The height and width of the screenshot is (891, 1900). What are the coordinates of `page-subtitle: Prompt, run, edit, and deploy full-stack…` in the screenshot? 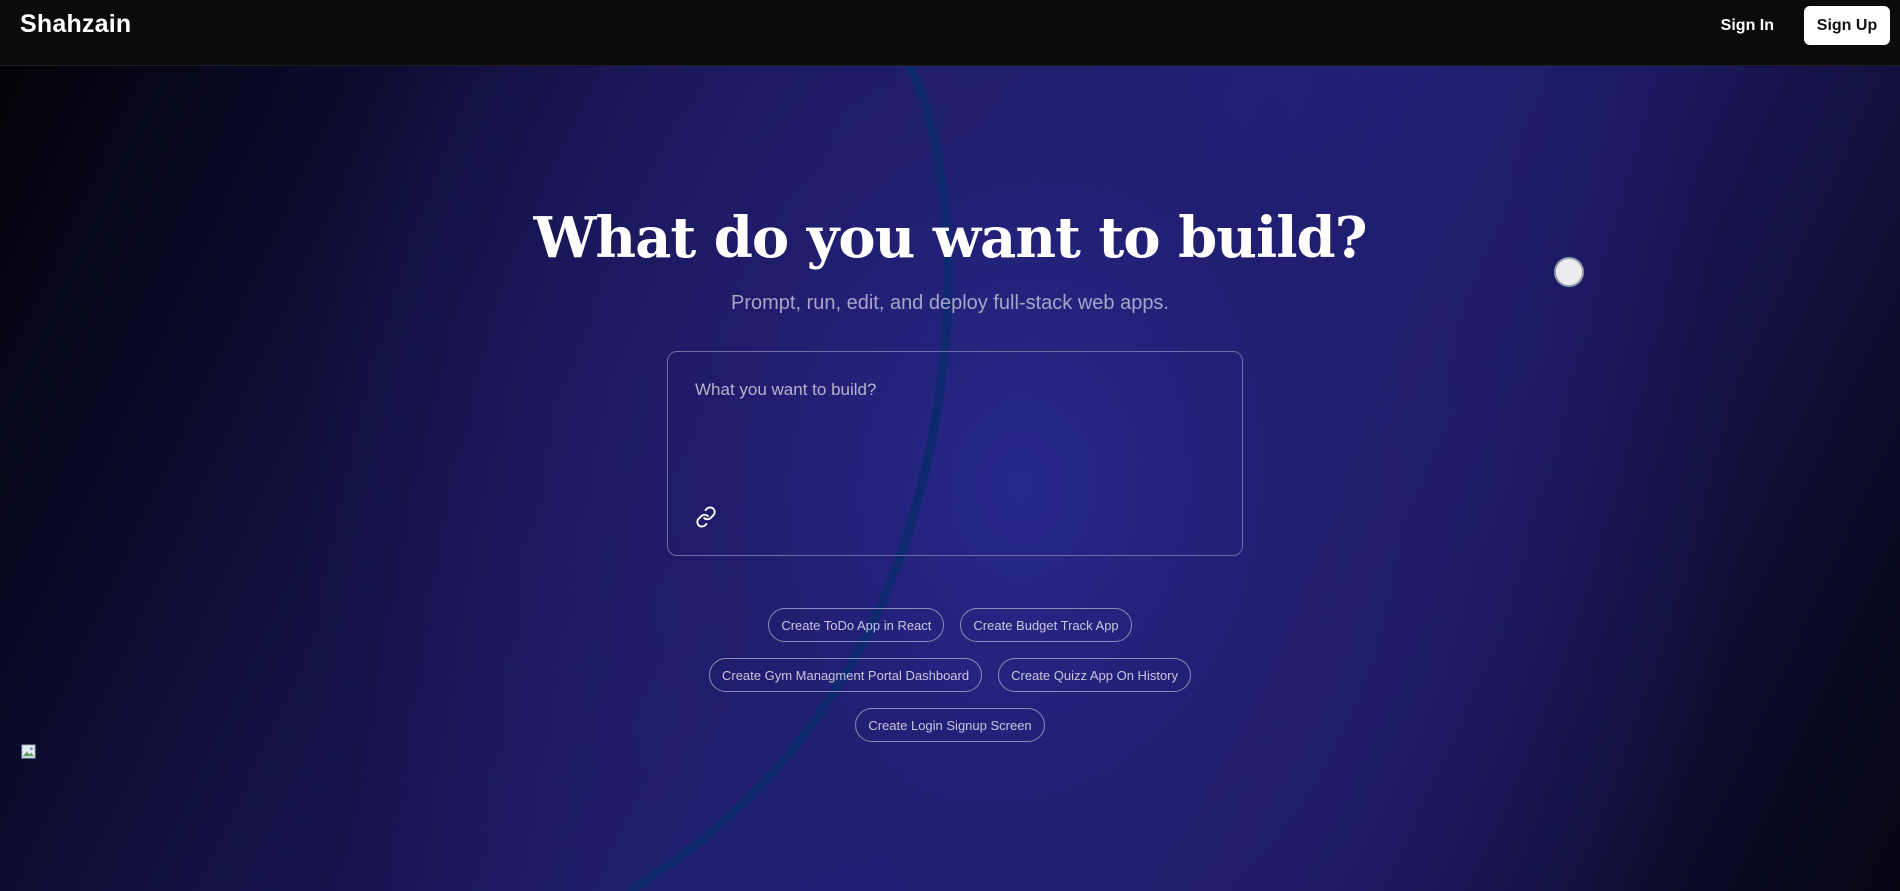 It's located at (949, 303).